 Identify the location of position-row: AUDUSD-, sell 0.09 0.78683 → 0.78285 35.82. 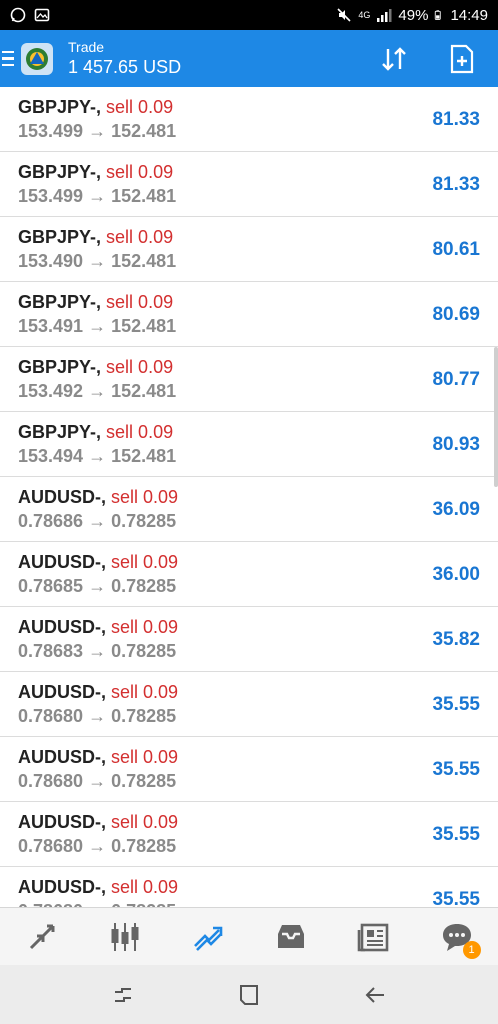
(249, 639).